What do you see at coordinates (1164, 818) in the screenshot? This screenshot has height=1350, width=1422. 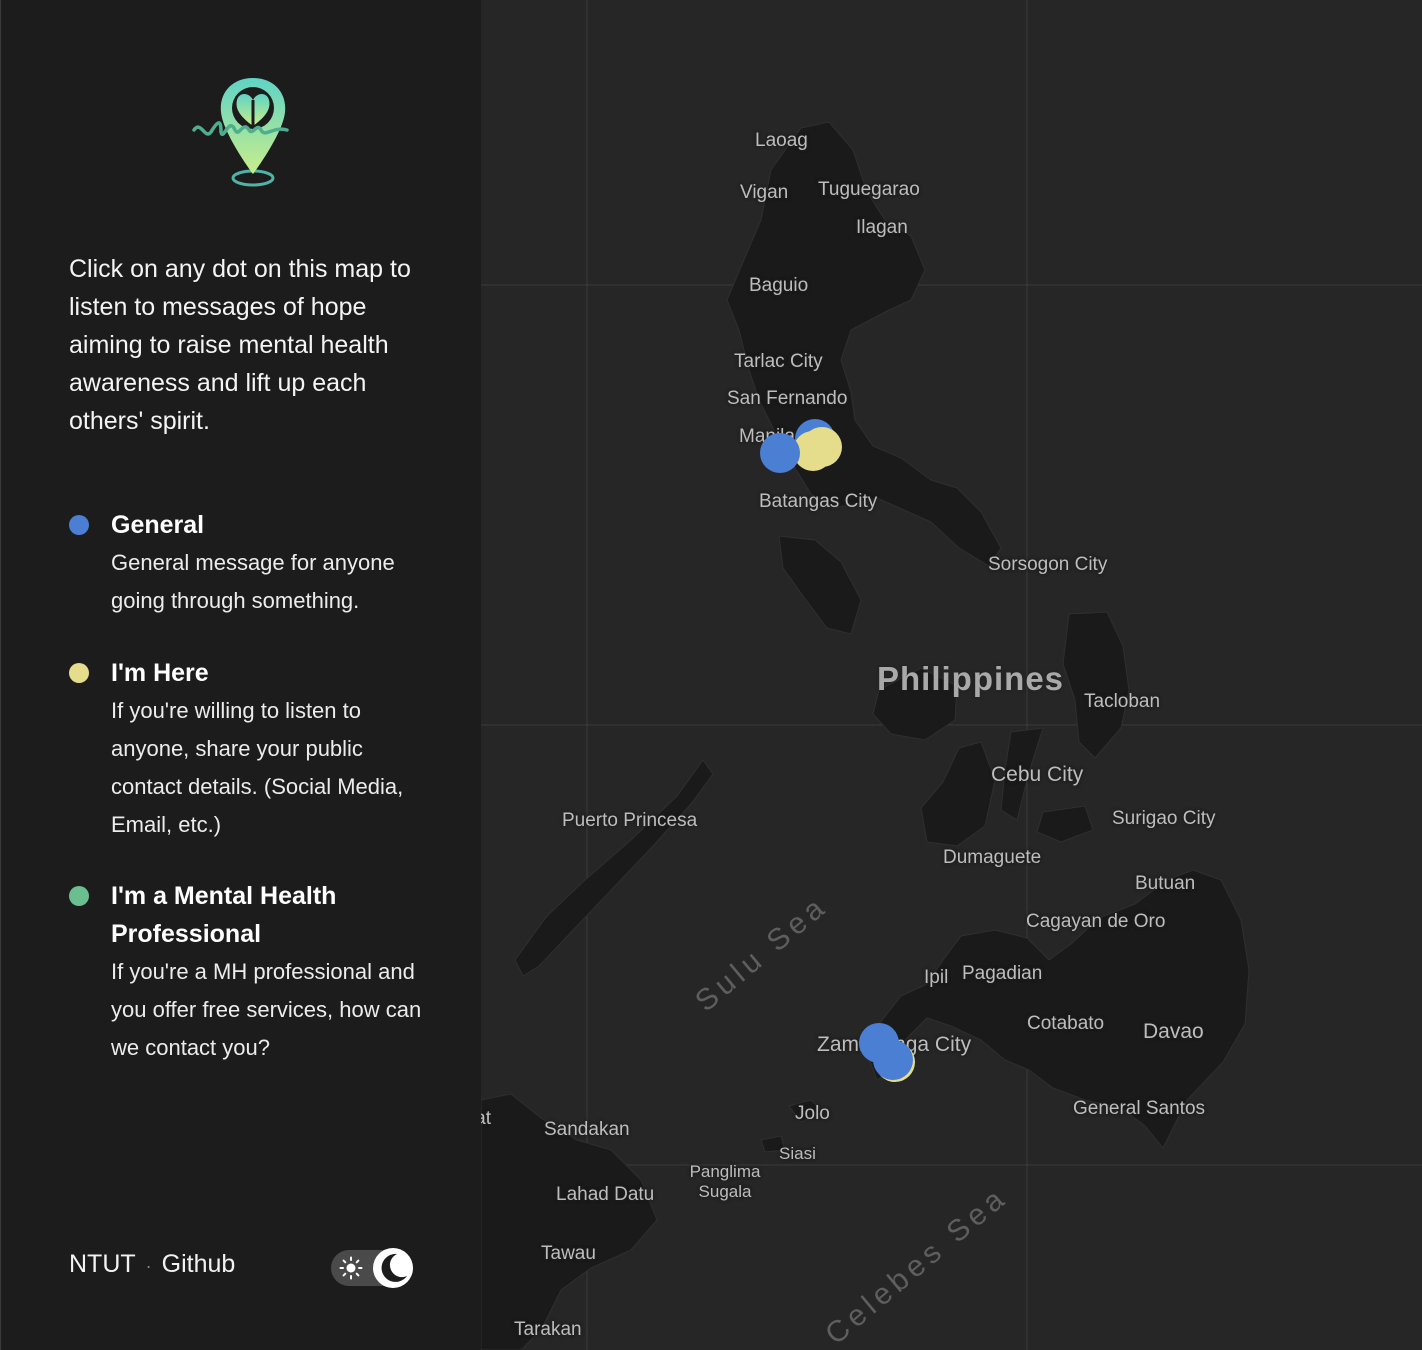 I see `city-label: Surigao City` at bounding box center [1164, 818].